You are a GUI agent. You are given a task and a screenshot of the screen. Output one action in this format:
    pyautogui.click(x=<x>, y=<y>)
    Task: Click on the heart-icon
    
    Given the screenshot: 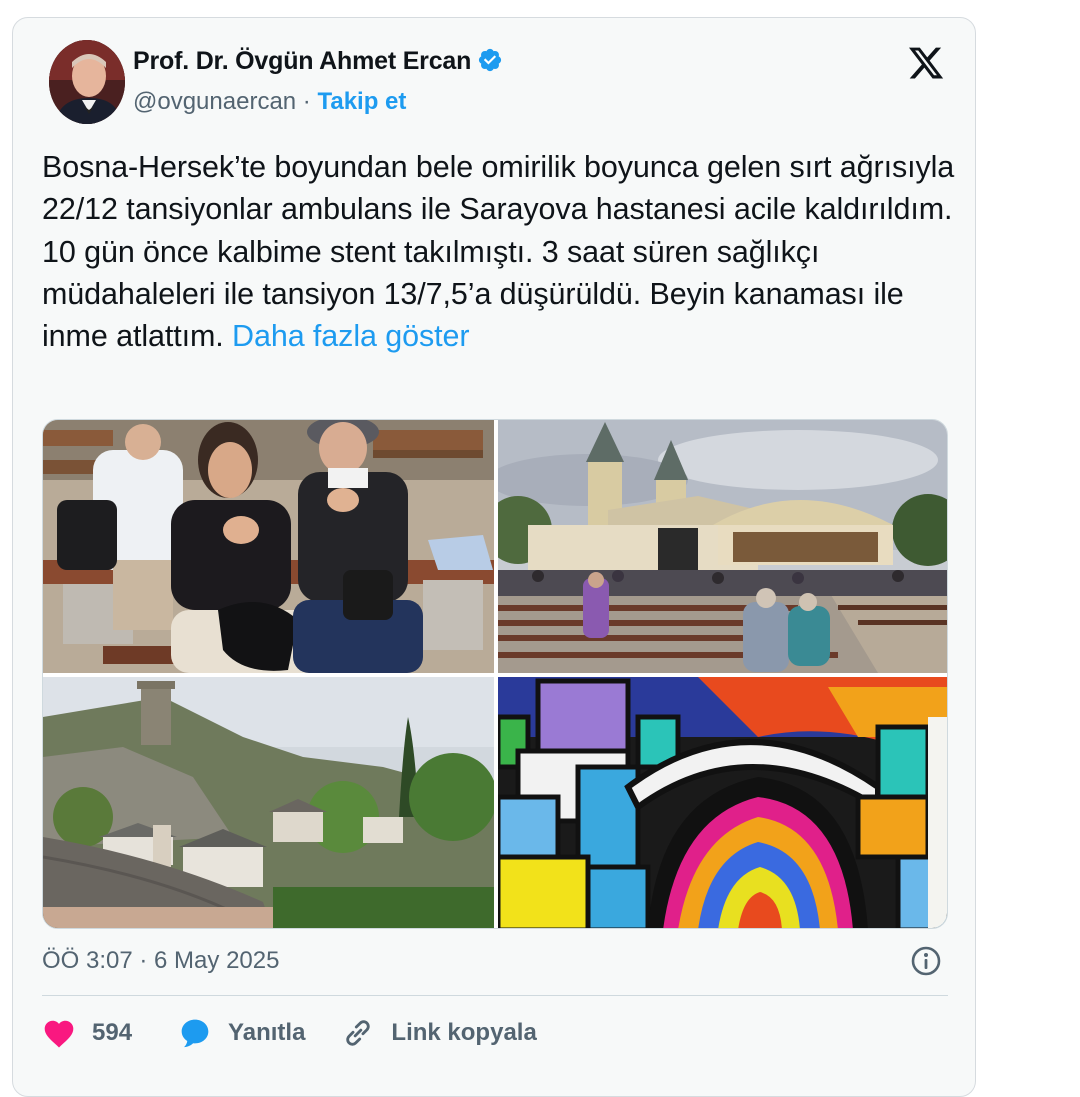 What is the action you would take?
    pyautogui.click(x=59, y=1034)
    